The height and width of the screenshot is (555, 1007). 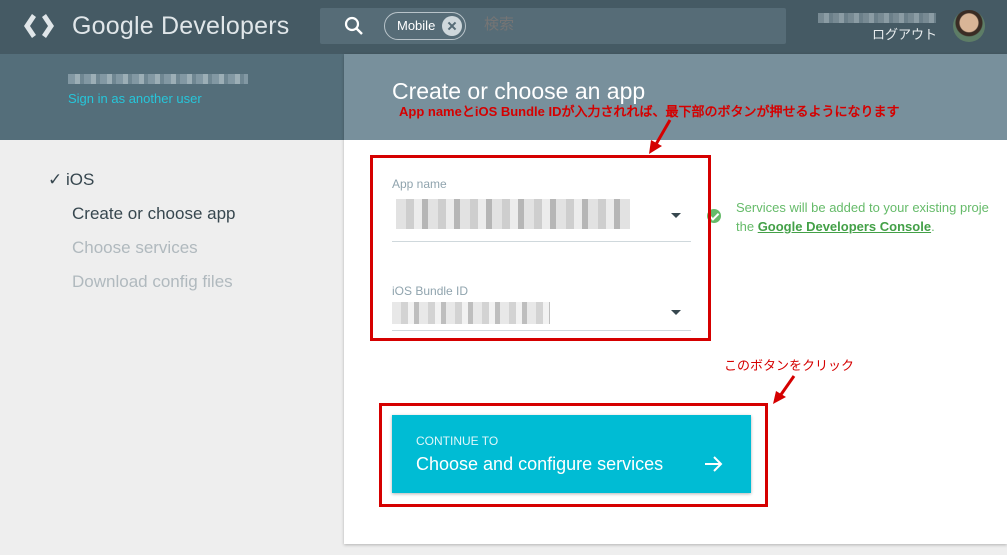 What do you see at coordinates (416, 25) in the screenshot?
I see `chip-label: Mobile` at bounding box center [416, 25].